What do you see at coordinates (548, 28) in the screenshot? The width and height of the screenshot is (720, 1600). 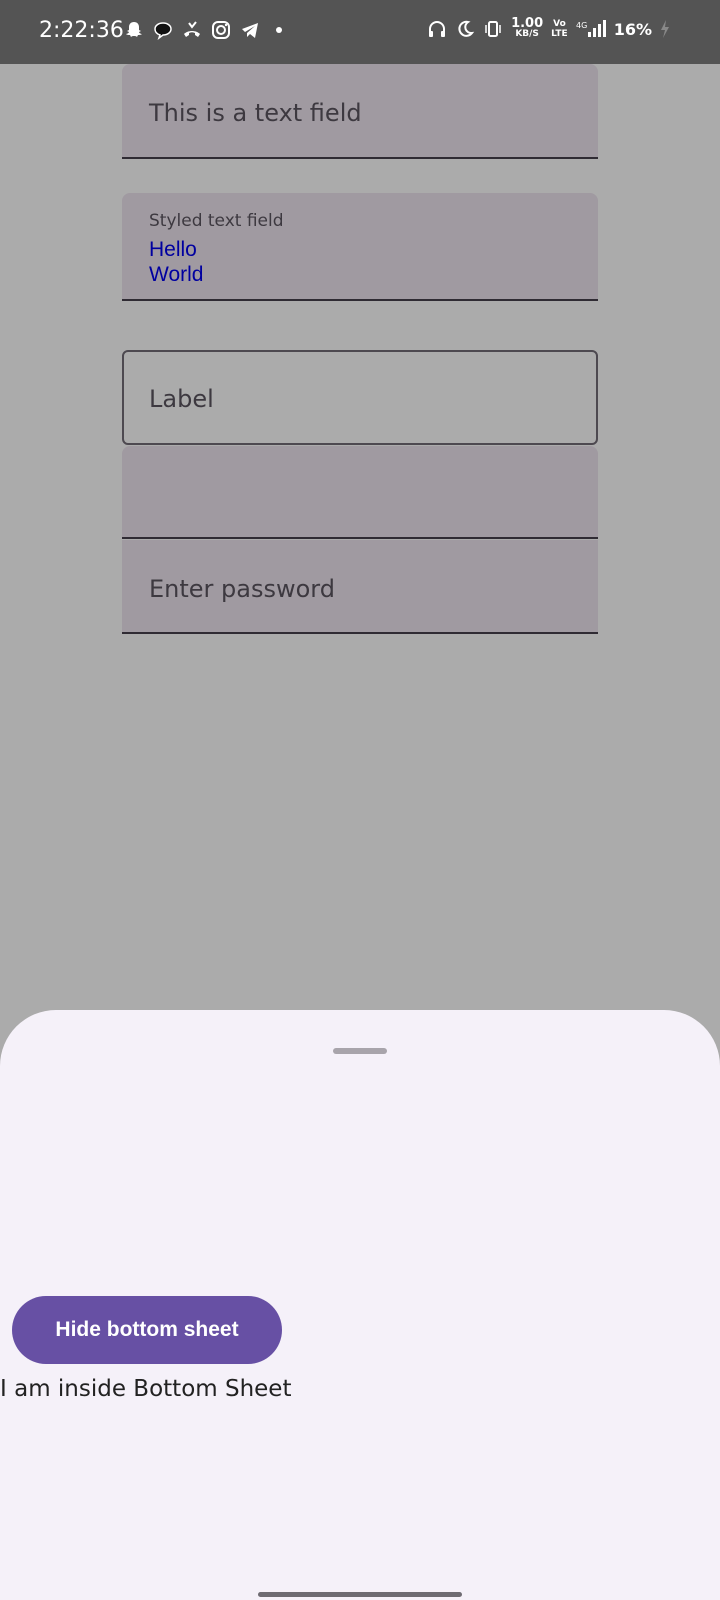 I see `system-status: 1.00 KB/S Vo LTE 4G 16%` at bounding box center [548, 28].